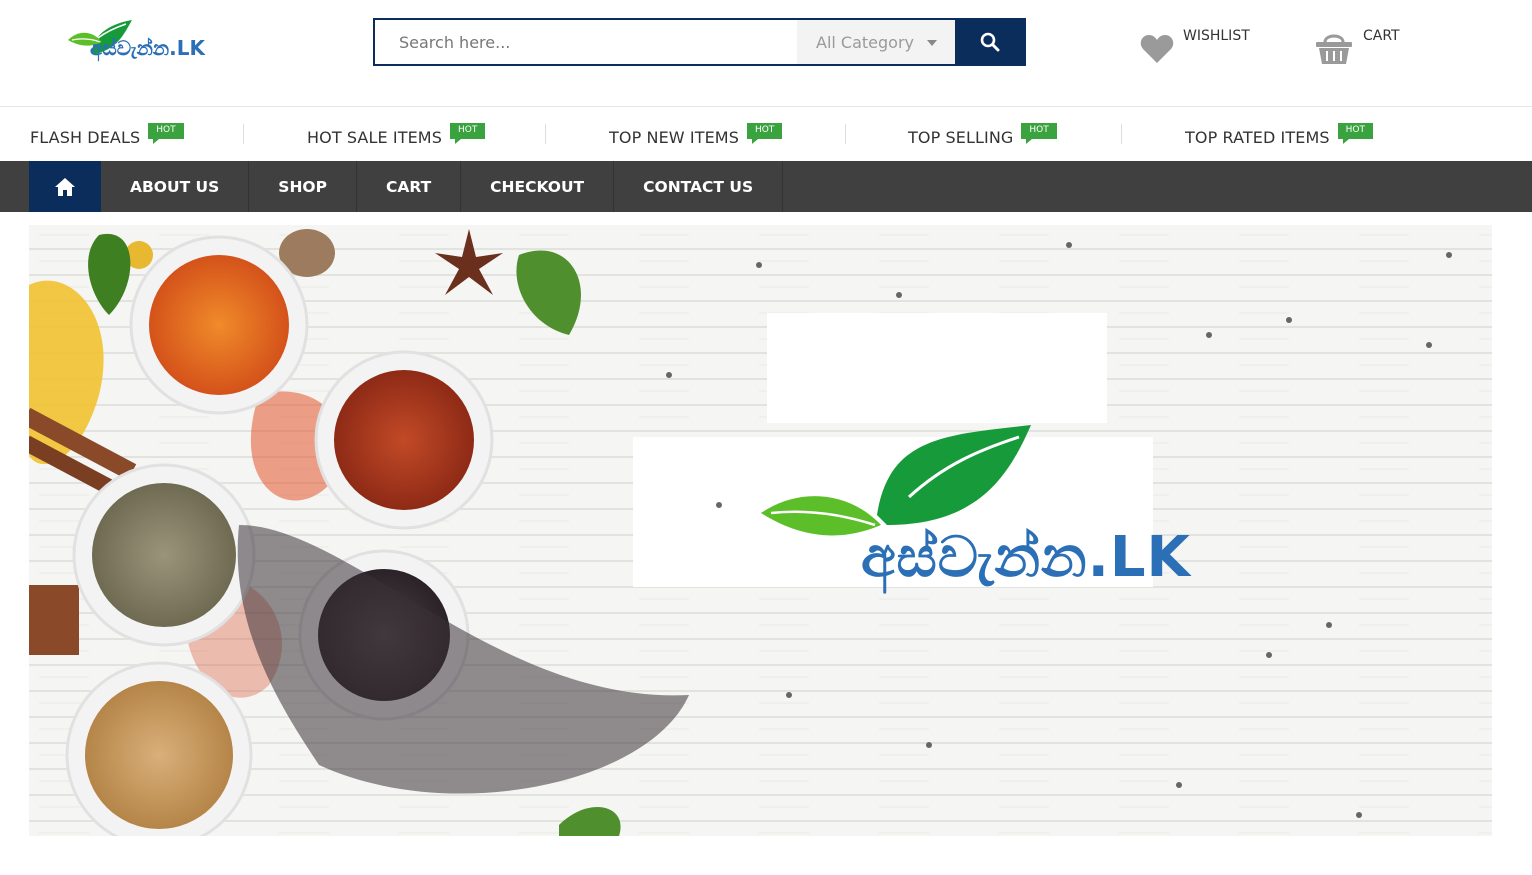 This screenshot has height=875, width=1532. What do you see at coordinates (85, 137) in the screenshot?
I see `deal-label: FLASH DEALS` at bounding box center [85, 137].